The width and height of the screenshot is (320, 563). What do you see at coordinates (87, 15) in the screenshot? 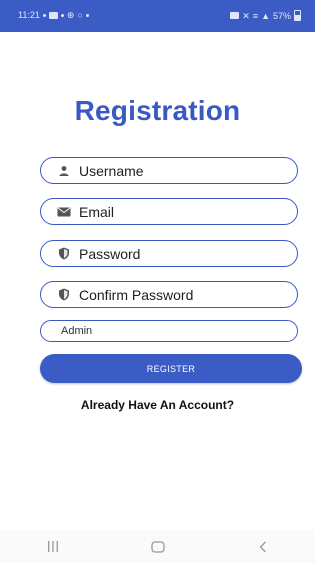
I see `more-notifications-icon` at bounding box center [87, 15].